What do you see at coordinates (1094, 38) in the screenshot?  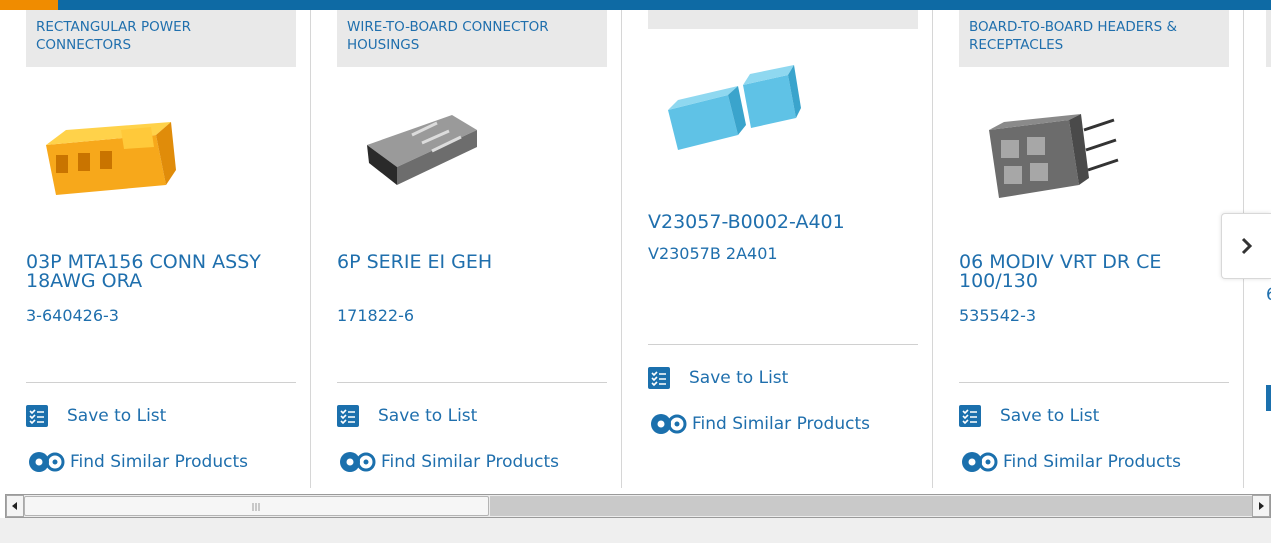 I see `category-label: BOARD-TO-BOARD HEADERS & RECEPTACLES` at bounding box center [1094, 38].